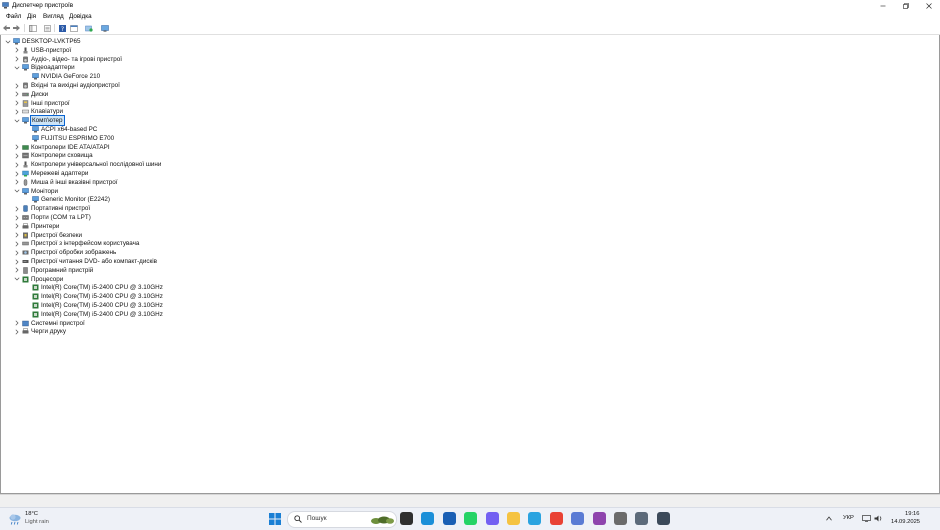  Describe the element at coordinates (620, 518) in the screenshot. I see `settings-icon` at that location.